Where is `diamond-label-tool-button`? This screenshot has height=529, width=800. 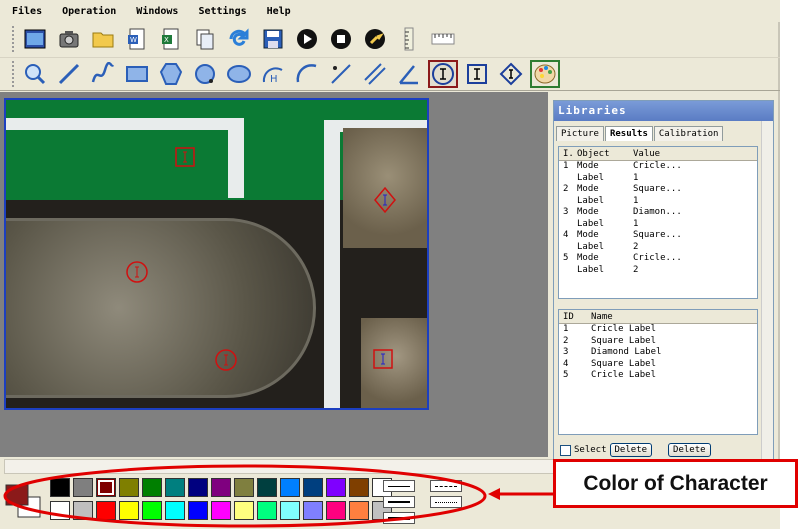 diamond-label-tool-button is located at coordinates (511, 74).